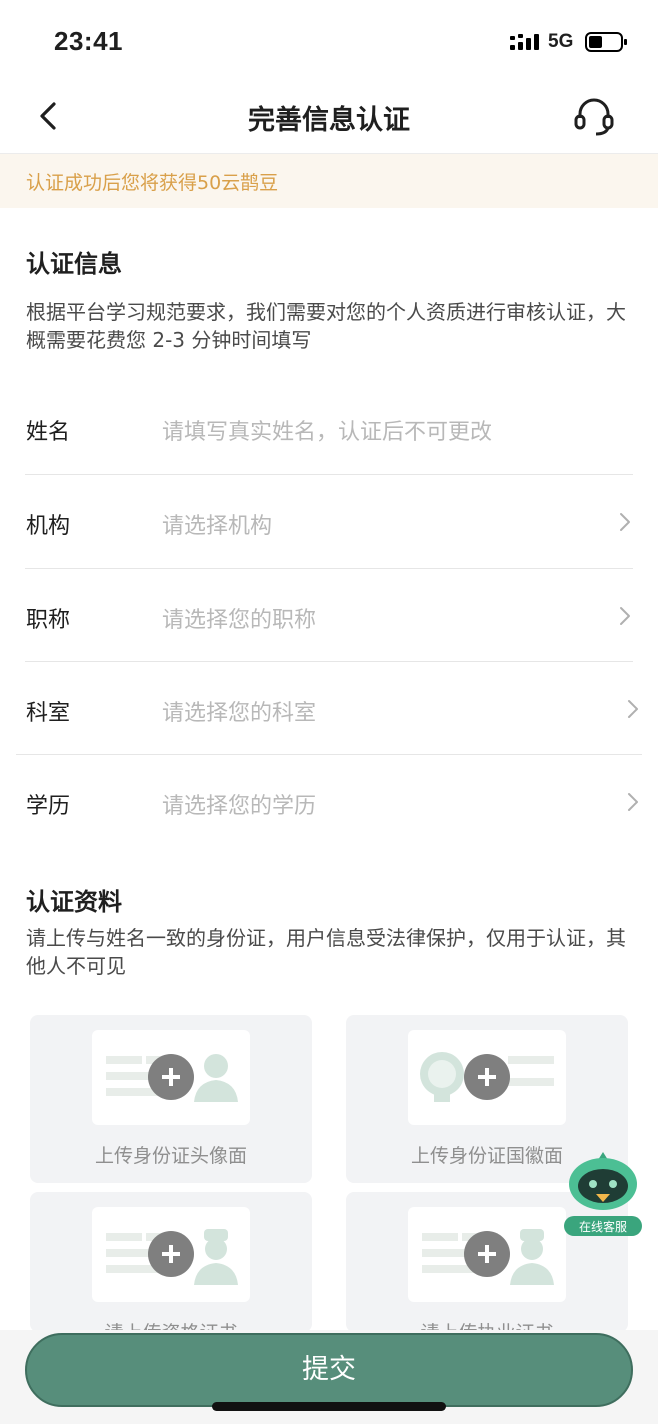 The width and height of the screenshot is (658, 1424). I want to click on network-type: 5G, so click(561, 41).